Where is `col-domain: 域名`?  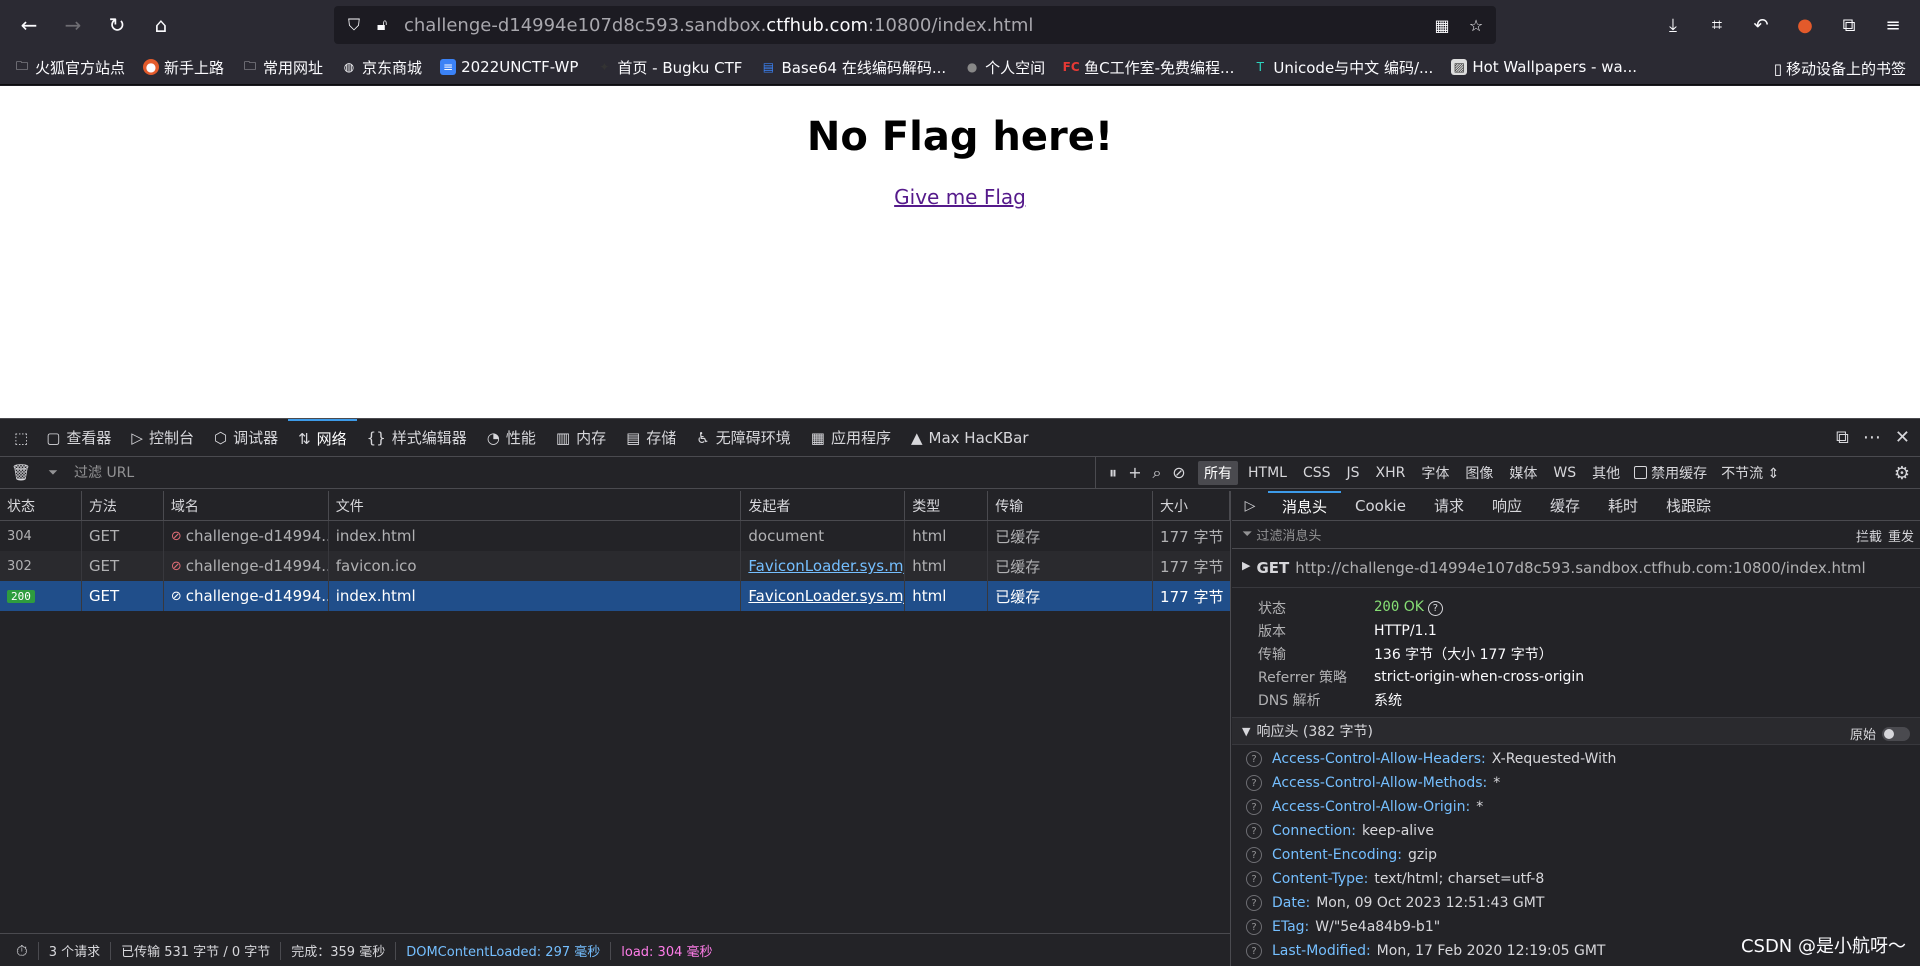
col-domain: 域名 is located at coordinates (246, 505).